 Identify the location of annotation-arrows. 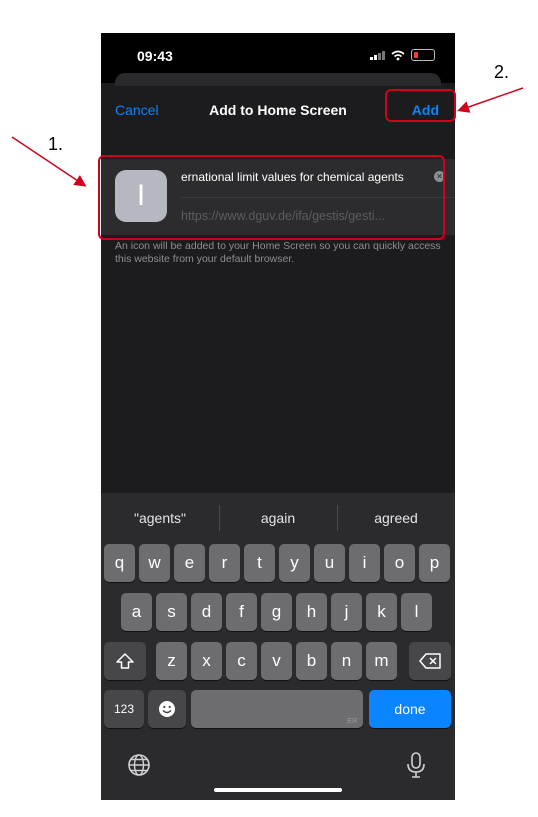
(267, 137).